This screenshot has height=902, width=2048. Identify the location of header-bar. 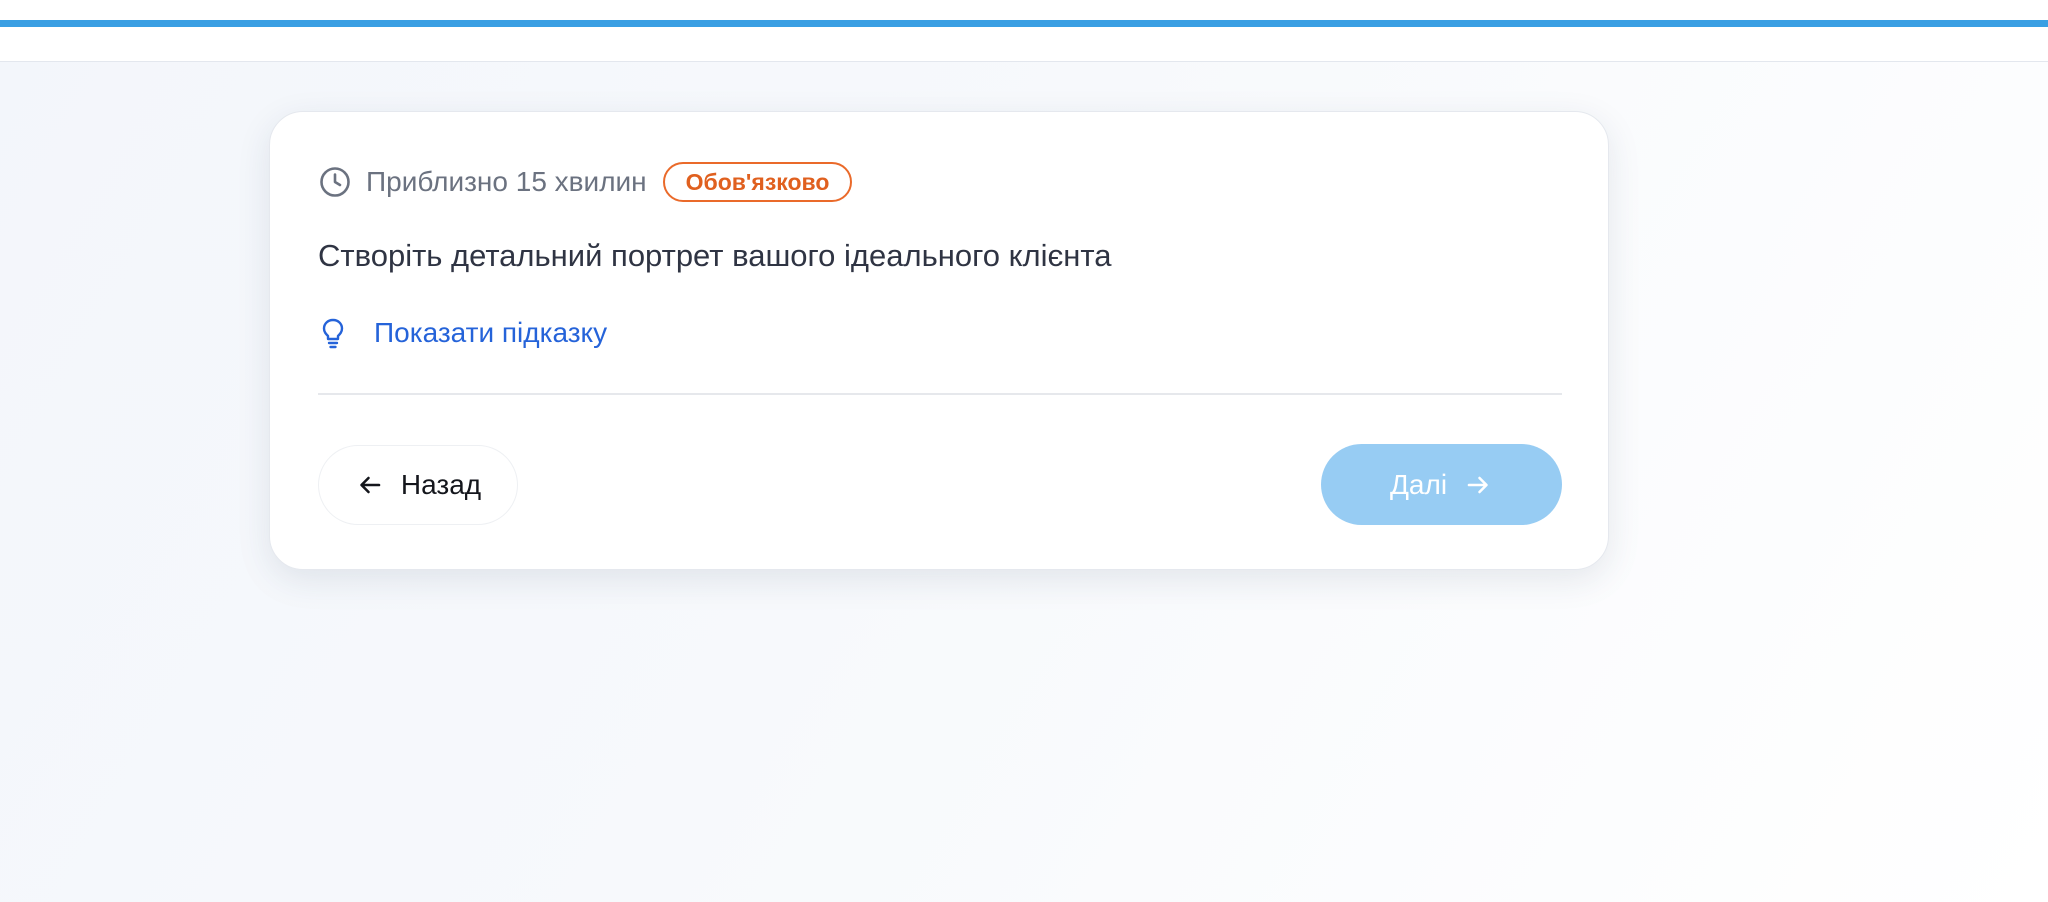
(1024, 45).